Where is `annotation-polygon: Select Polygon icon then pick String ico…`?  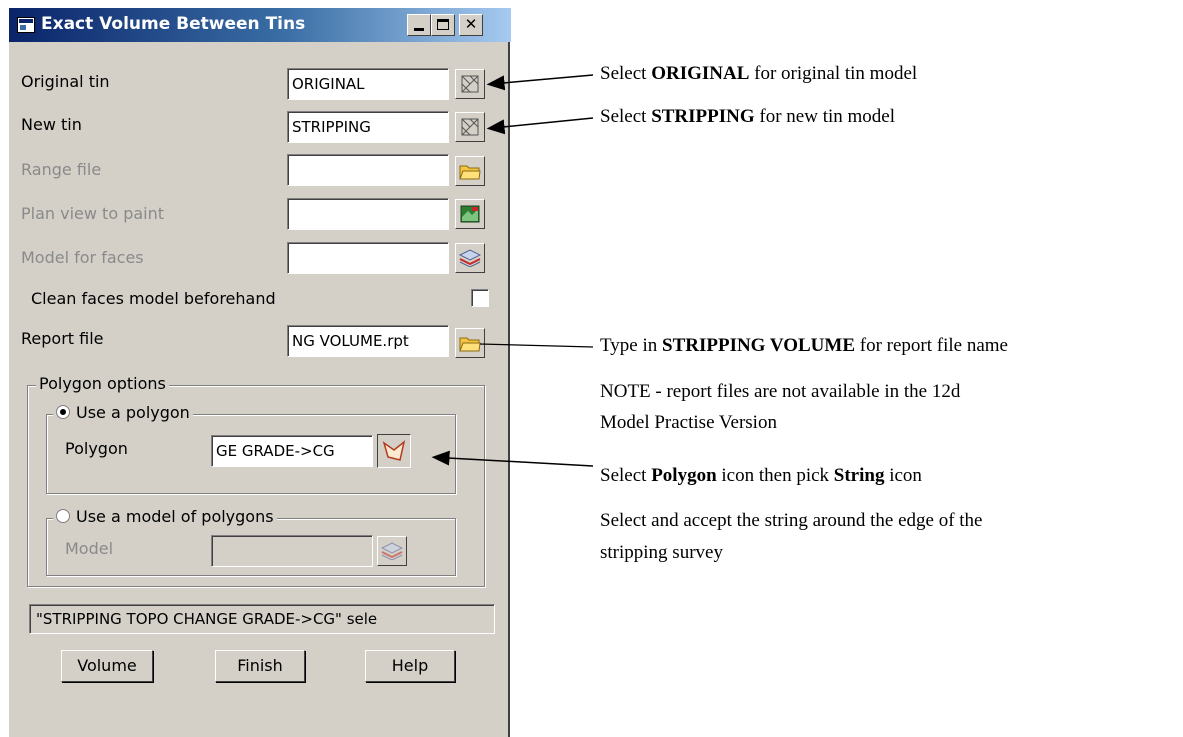
annotation-polygon: Select Polygon icon then pick String ico… is located at coordinates (761, 475).